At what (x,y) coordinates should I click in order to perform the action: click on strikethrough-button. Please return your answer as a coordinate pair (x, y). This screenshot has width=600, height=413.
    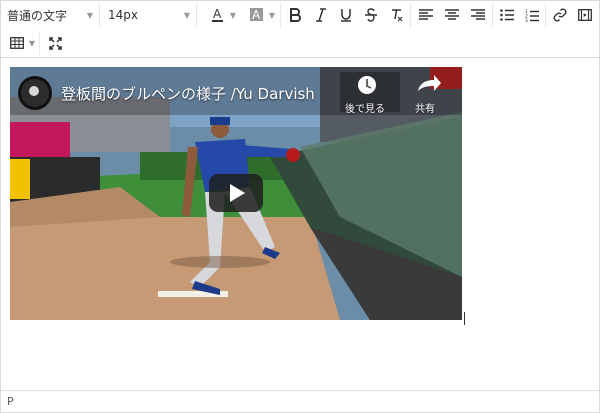
    Looking at the image, I should click on (371, 15).